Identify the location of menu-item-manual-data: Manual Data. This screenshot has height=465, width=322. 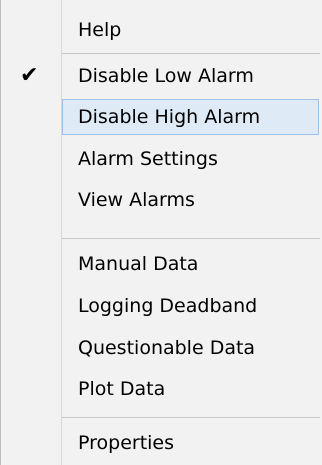
(161, 264).